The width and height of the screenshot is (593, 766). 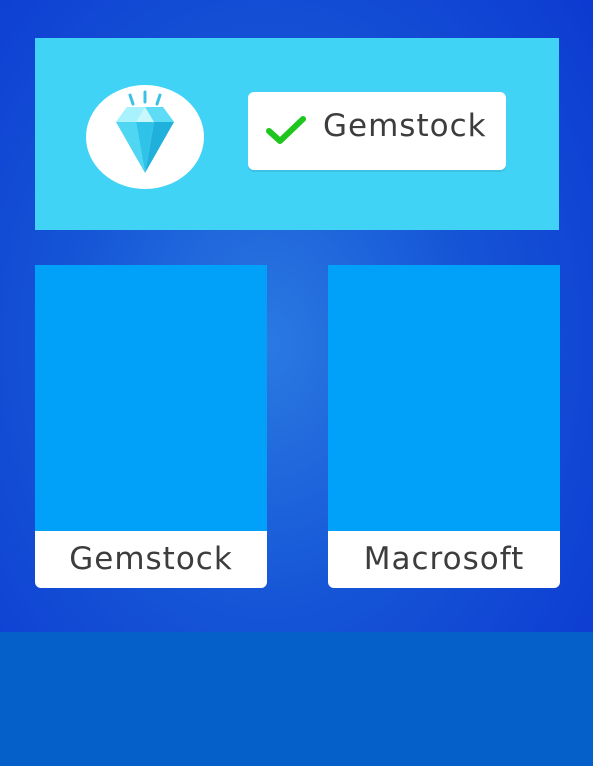 I want to click on card-label: Gemstock, so click(x=151, y=559).